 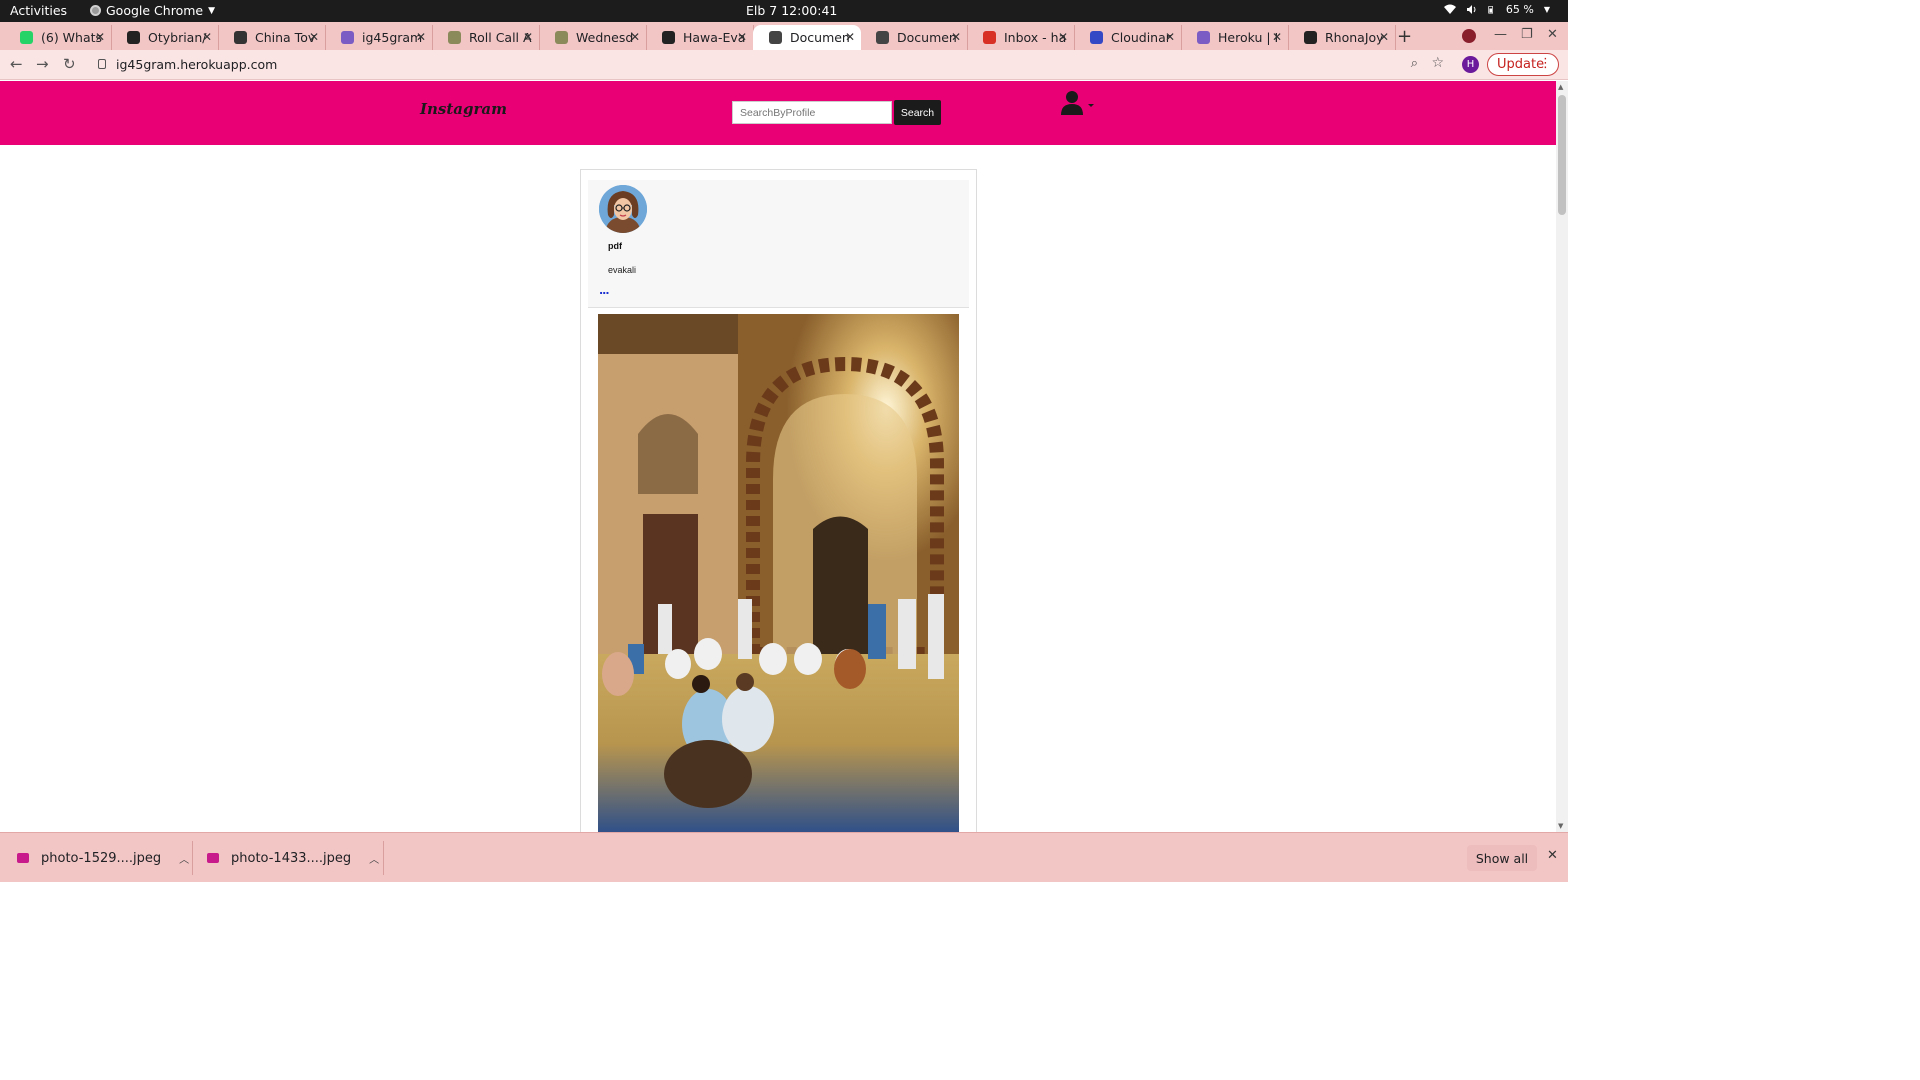 I want to click on download-filename: photo-1529....jpeg, so click(x=101, y=858).